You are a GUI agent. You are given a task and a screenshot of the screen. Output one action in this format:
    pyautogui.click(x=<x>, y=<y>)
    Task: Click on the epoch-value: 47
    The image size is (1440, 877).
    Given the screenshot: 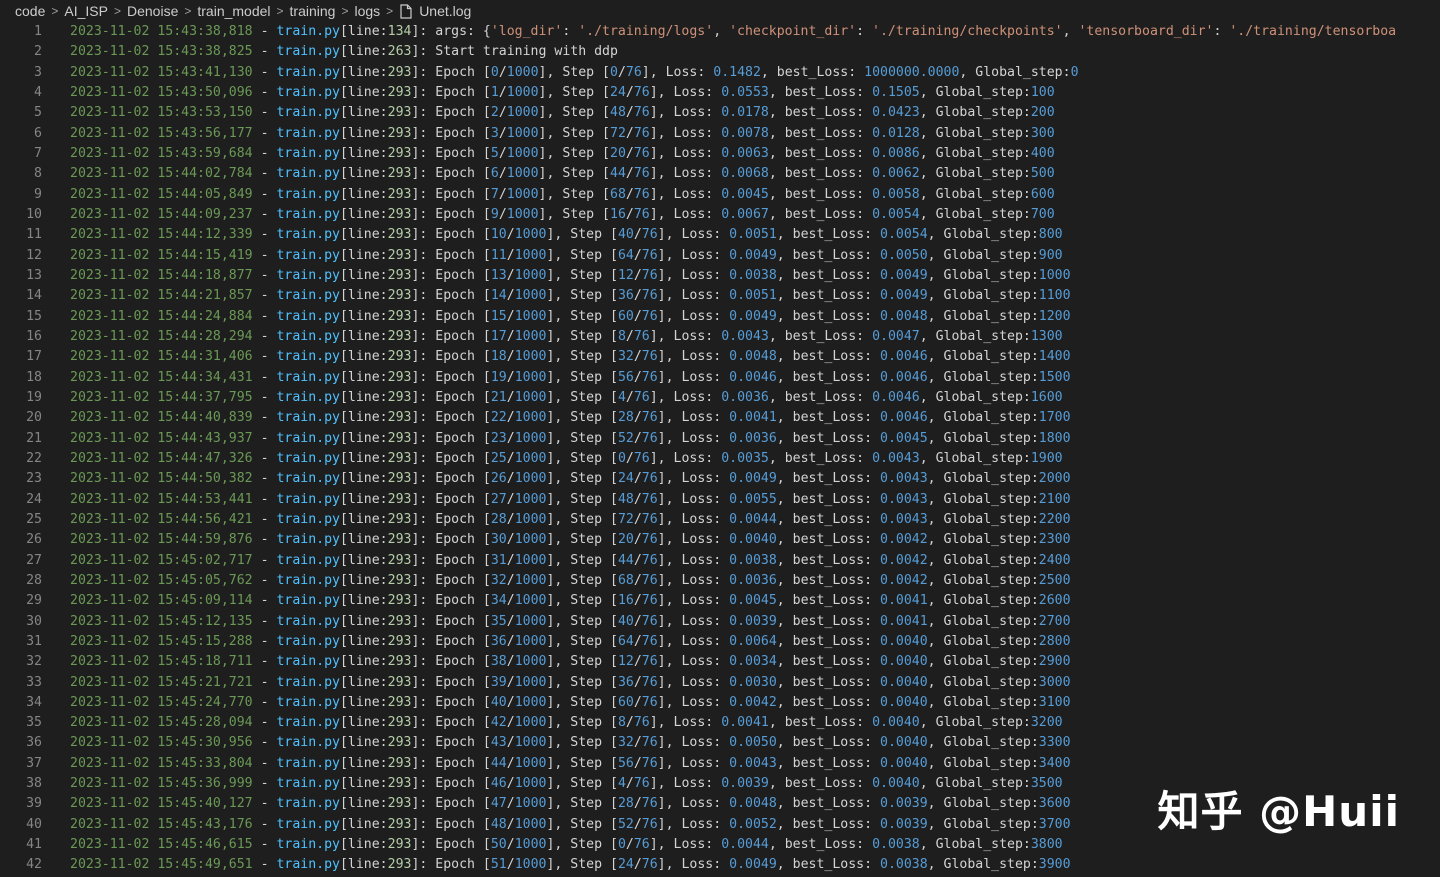 What is the action you would take?
    pyautogui.click(x=498, y=804)
    